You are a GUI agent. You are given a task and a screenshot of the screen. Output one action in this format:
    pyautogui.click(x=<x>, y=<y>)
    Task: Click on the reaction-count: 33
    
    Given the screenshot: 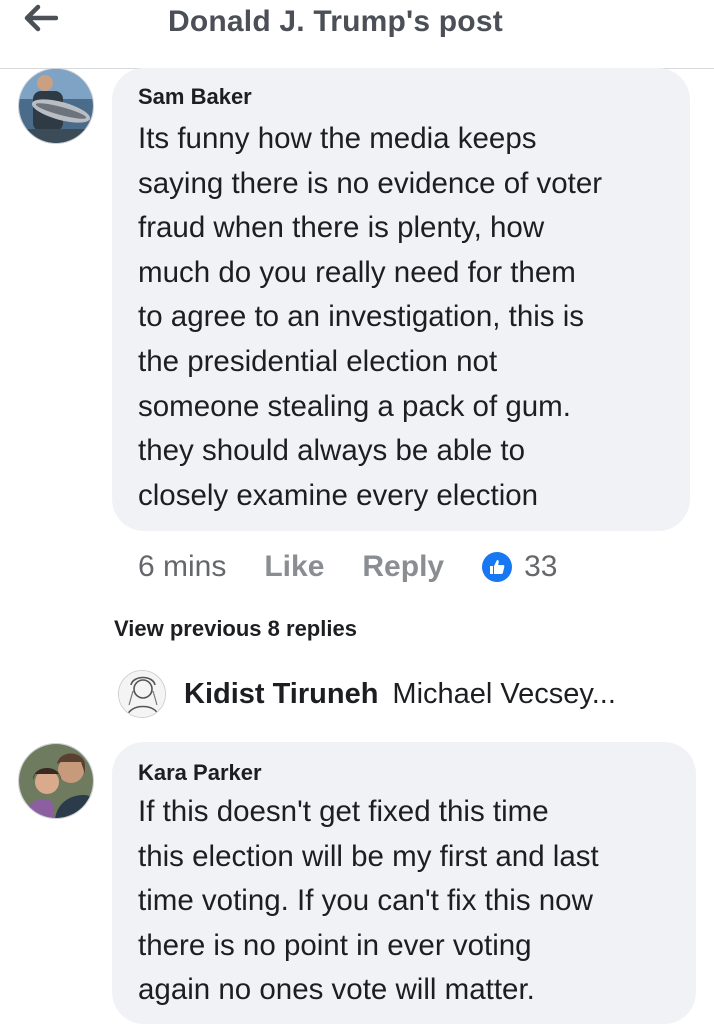 What is the action you would take?
    pyautogui.click(x=540, y=567)
    